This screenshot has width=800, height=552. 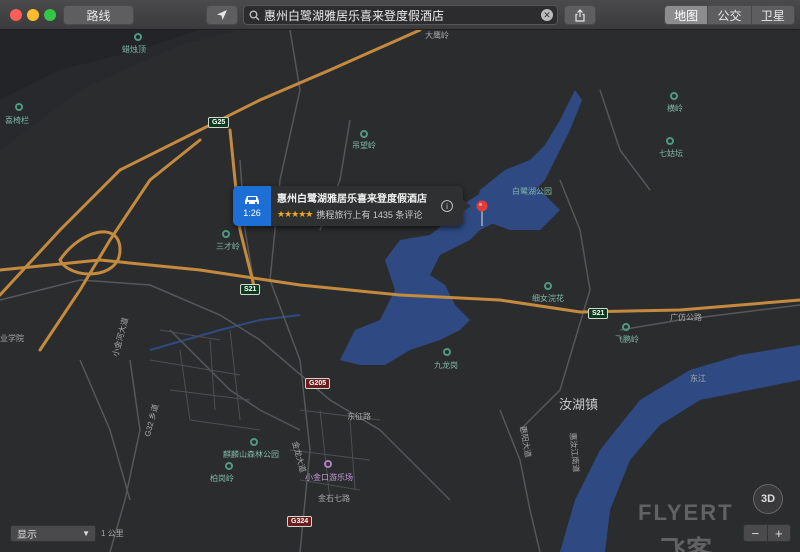 What do you see at coordinates (579, 404) in the screenshot?
I see `label-ruhu-town: 汝湖镇` at bounding box center [579, 404].